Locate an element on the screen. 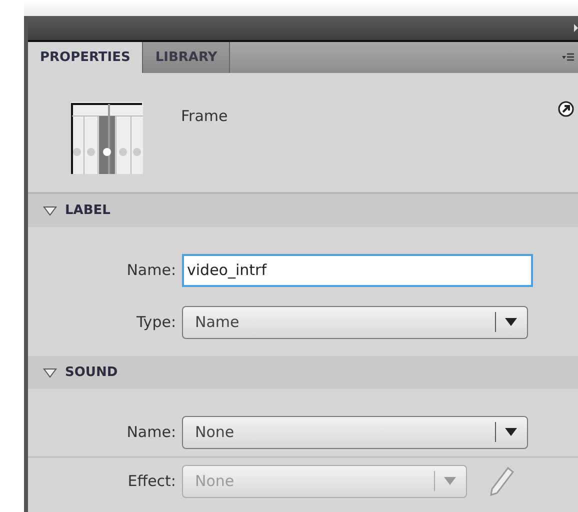  frame-thumbnail-icon is located at coordinates (107, 138).